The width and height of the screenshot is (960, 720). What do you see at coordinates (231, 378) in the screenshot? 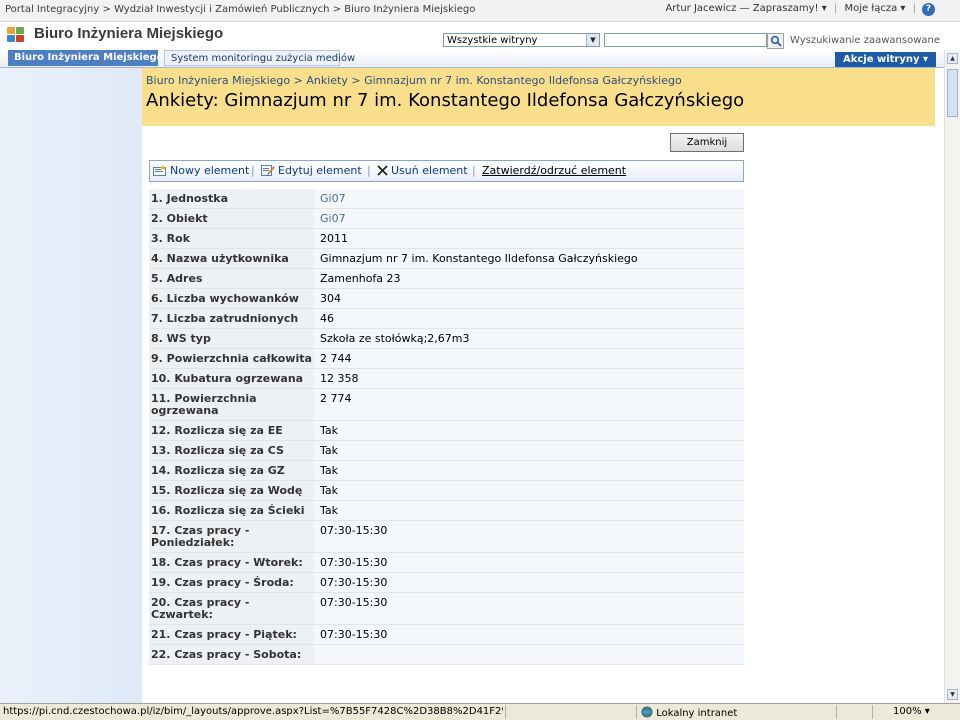
I see `field-label: 10. Kubatura ogrzewana` at bounding box center [231, 378].